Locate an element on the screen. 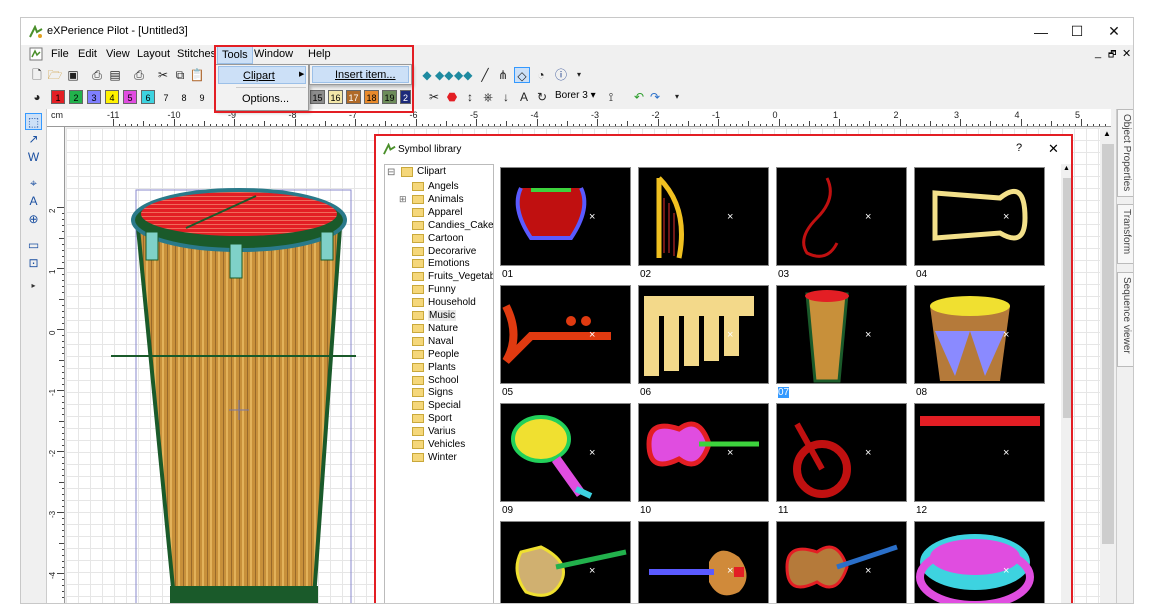 The width and height of the screenshot is (1150, 604). tab-transform: Transform is located at coordinates (1125, 234).